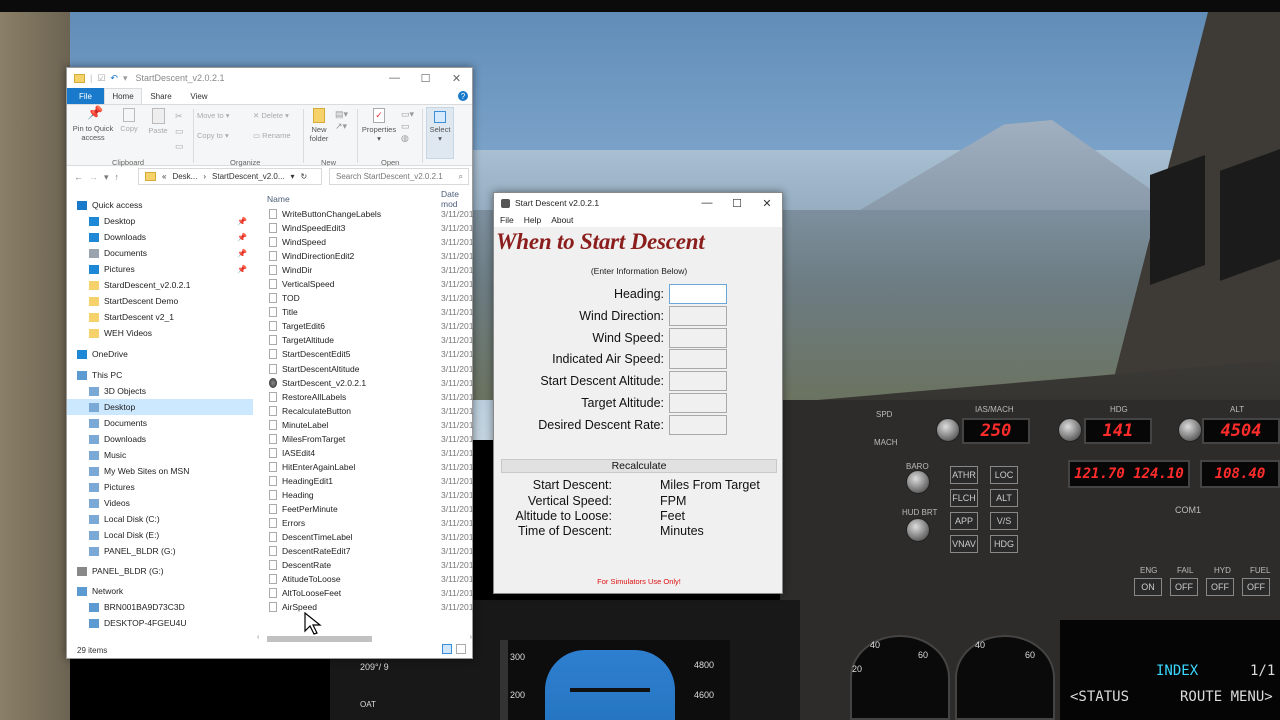  I want to click on file-row: AltToLooseFeet 3/11/201, so click(368, 593).